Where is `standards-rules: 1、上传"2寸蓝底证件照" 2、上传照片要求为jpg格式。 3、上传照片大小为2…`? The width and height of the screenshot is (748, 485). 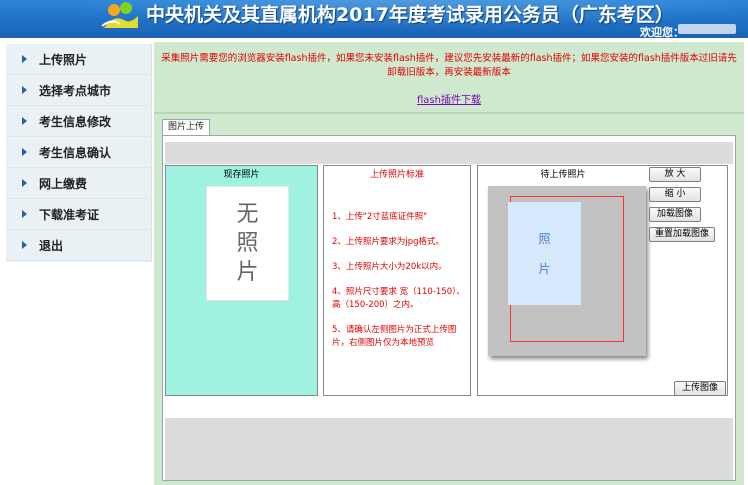
standards-rules: 1、上传"2寸蓝底证件照" 2、上传照片要求为jpg格式。 3、上传照片大小为2… is located at coordinates (400, 286).